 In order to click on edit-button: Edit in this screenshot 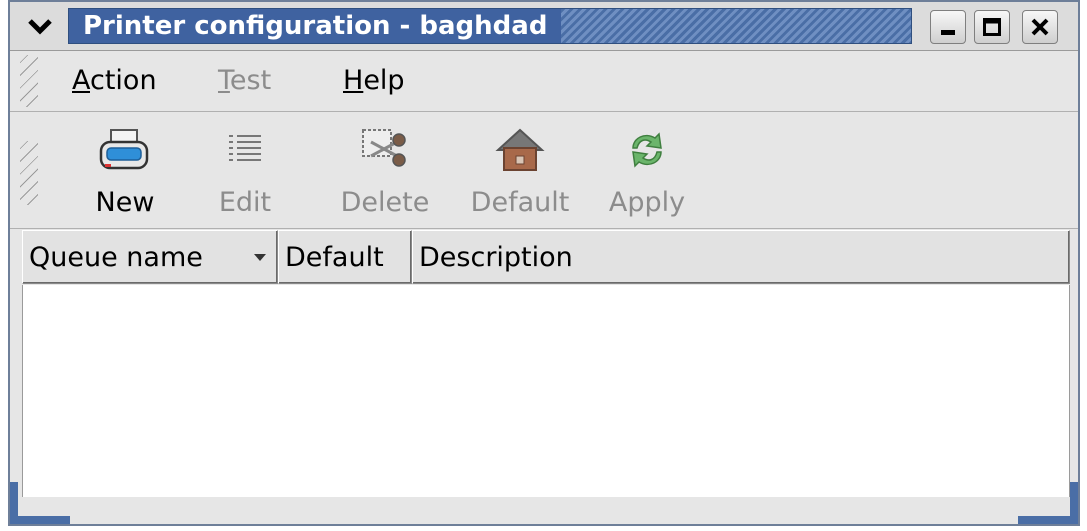, I will do `click(245, 170)`.